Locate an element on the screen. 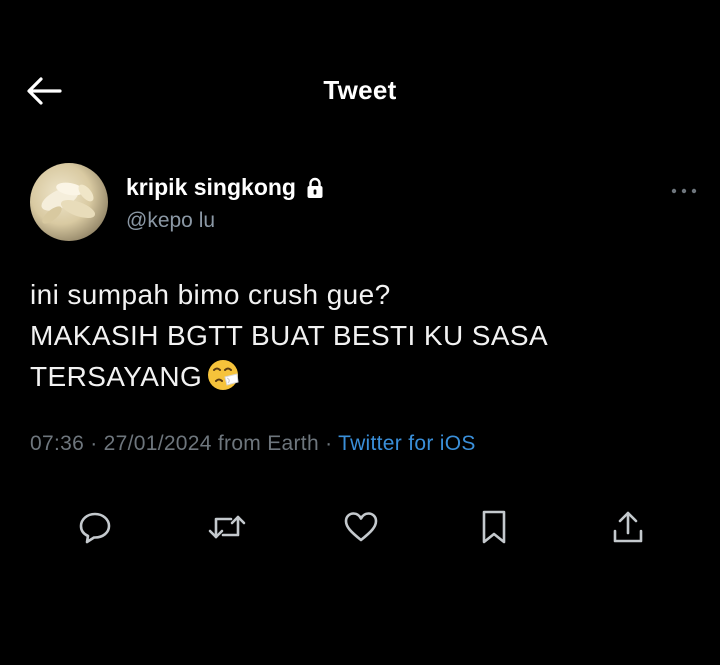  avatar is located at coordinates (69, 202).